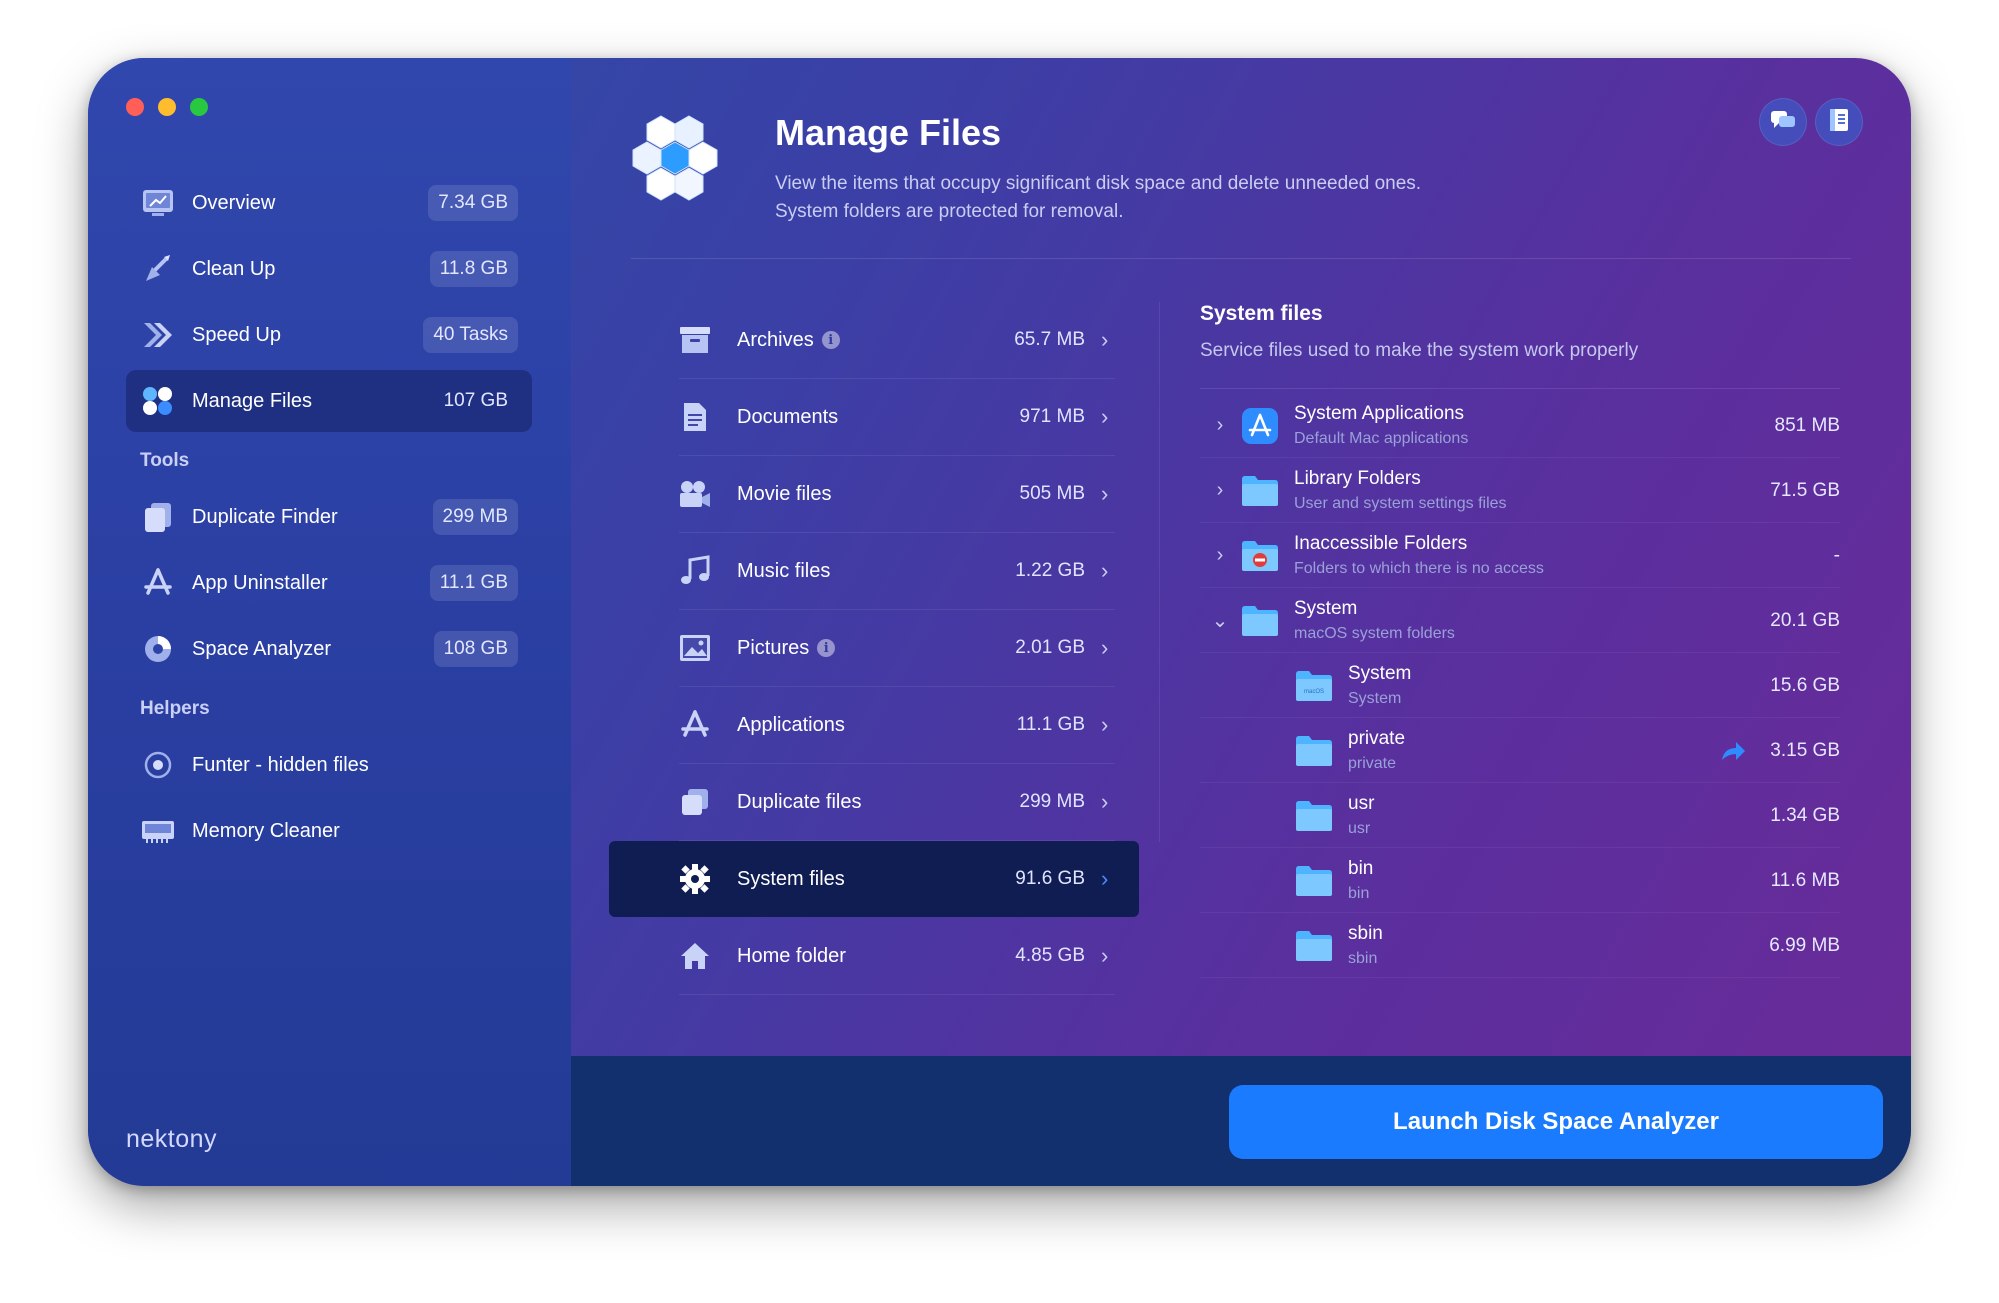  I want to click on size-badge: 108 GB, so click(475, 649).